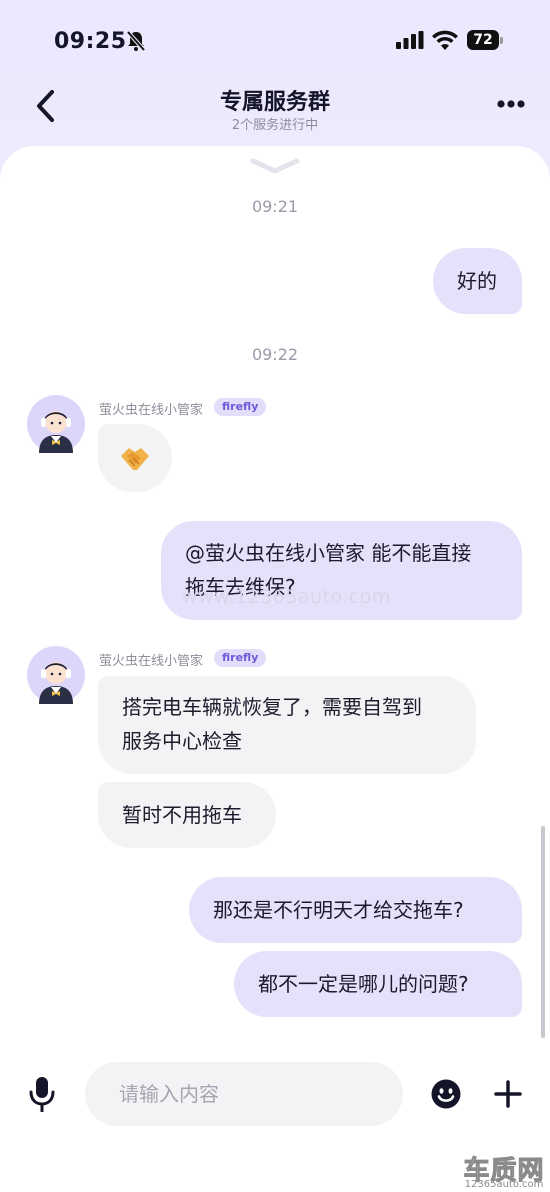 Image resolution: width=550 pixels, height=1192 pixels. Describe the element at coordinates (501, 40) in the screenshot. I see `battery-tip` at that location.